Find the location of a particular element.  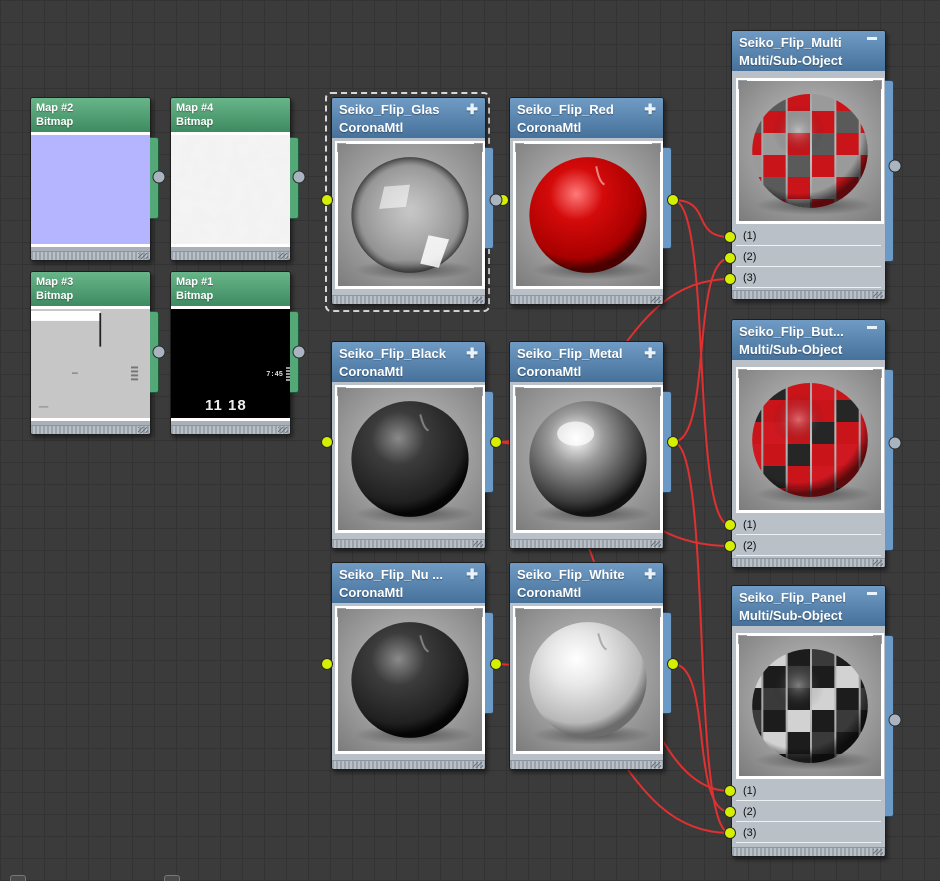

material-node-white: Seiko_Flip_White CoronaMtl ✚ is located at coordinates (590, 666).